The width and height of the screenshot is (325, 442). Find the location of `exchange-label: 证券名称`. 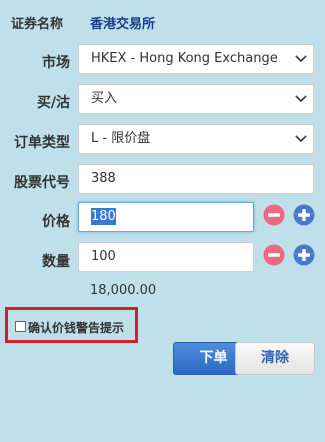

exchange-label: 证券名称 is located at coordinates (37, 24).